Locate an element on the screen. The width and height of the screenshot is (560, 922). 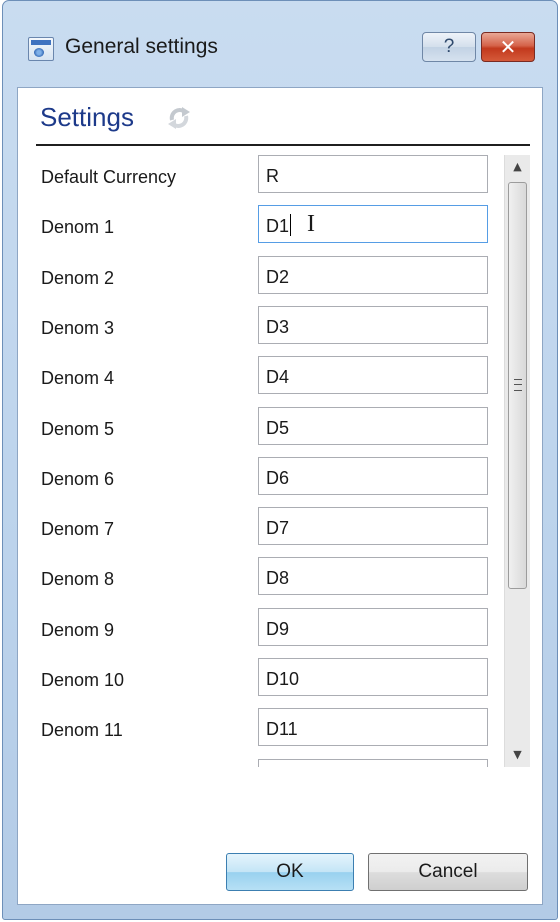
settings-row: Denom 6 D6 is located at coordinates (261, 481).